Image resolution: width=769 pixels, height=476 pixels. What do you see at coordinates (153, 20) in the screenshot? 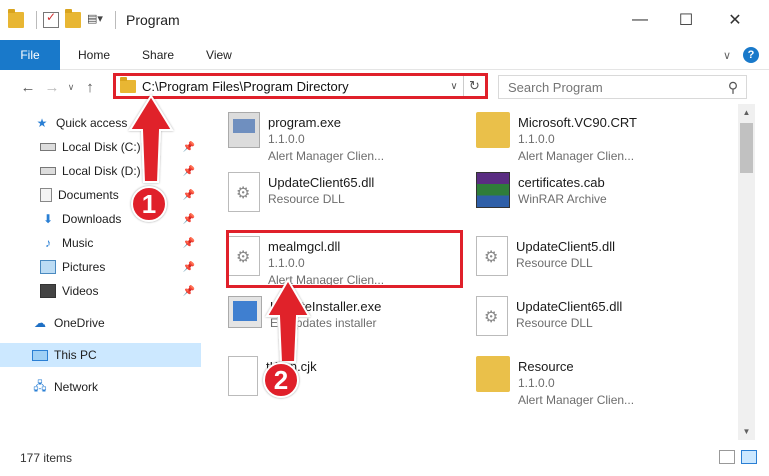
I see `window-title: Program` at bounding box center [153, 20].